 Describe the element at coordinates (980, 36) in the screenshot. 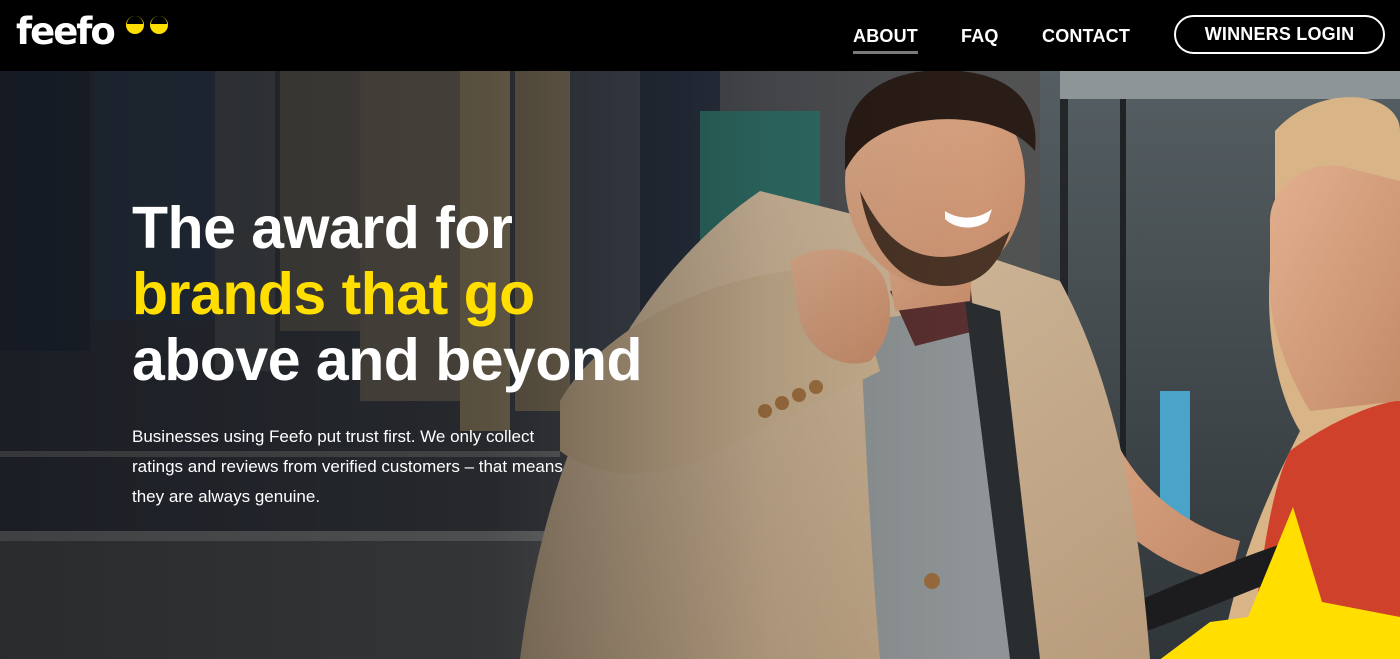

I see `nav-item-faq: FAQ` at that location.